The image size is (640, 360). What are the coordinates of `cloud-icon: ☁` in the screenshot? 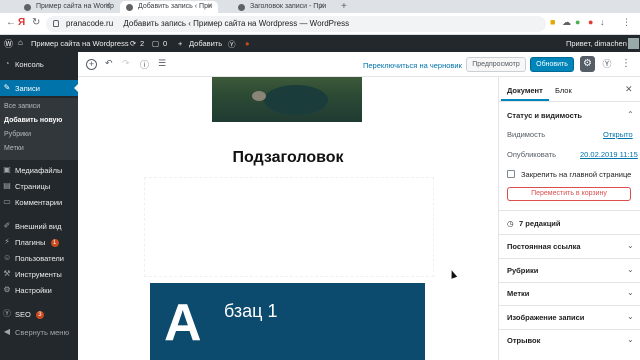 It's located at (566, 22).